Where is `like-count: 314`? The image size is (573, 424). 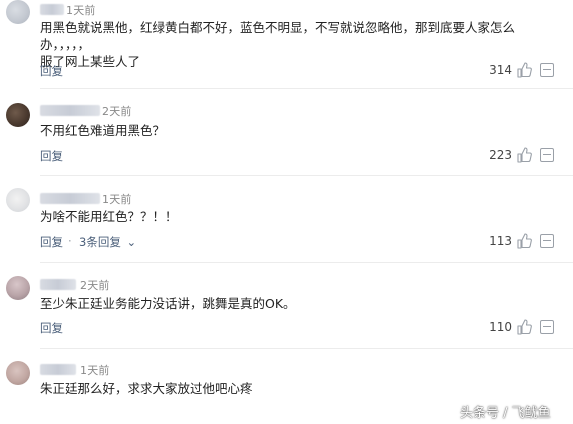
like-count: 314 is located at coordinates (500, 70).